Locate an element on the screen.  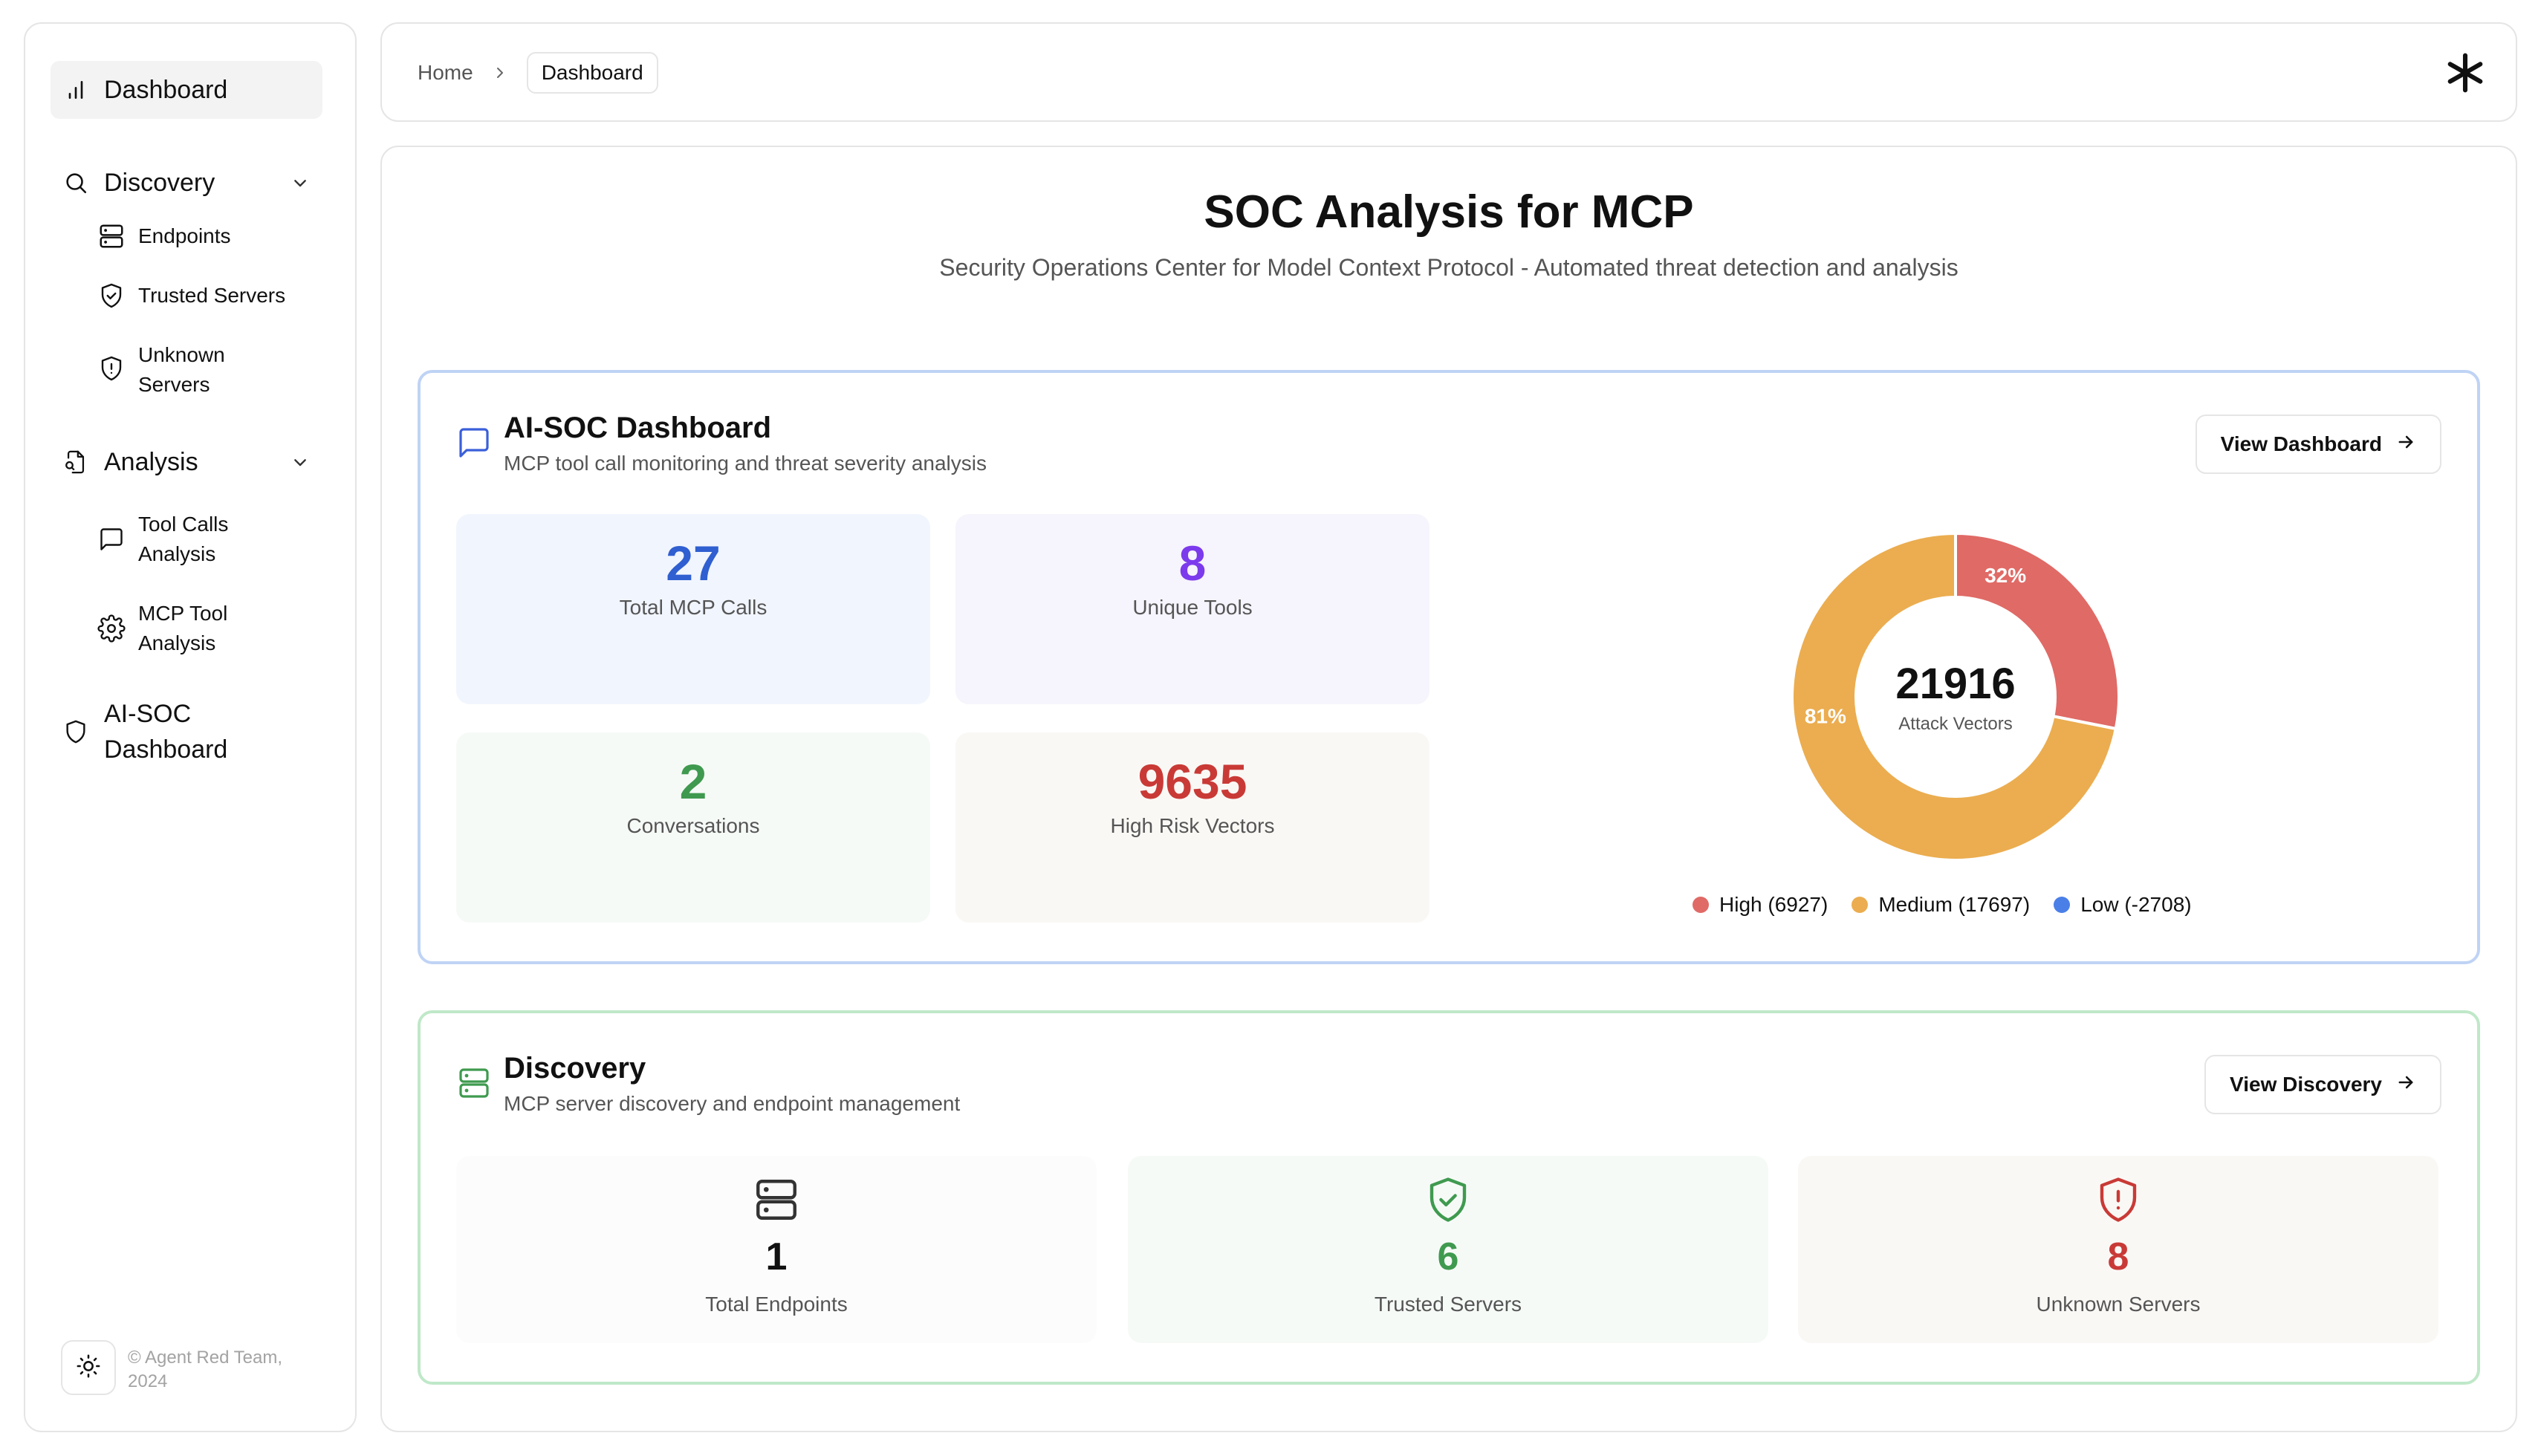
sidebar-item-mcp-tool-analysis: MCP Tool Analysis is located at coordinates (208, 629).